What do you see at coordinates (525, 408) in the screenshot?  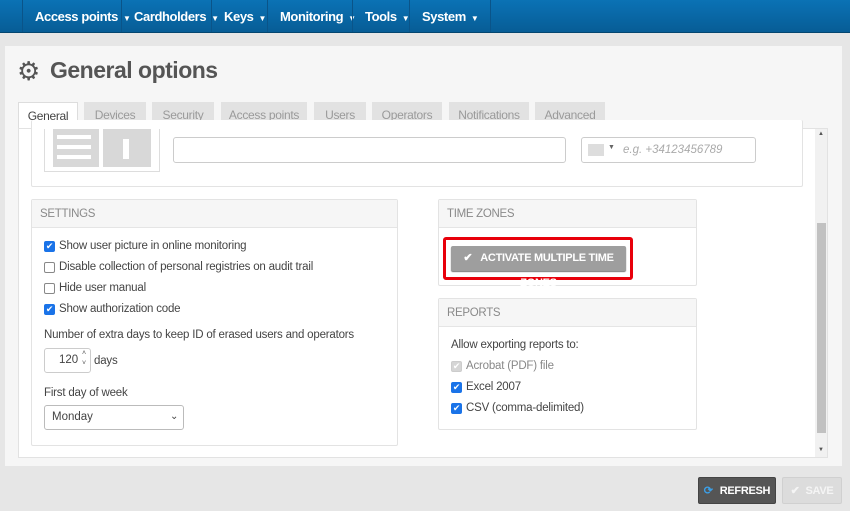 I see `checkbox-label: CSV (comma-delimited)` at bounding box center [525, 408].